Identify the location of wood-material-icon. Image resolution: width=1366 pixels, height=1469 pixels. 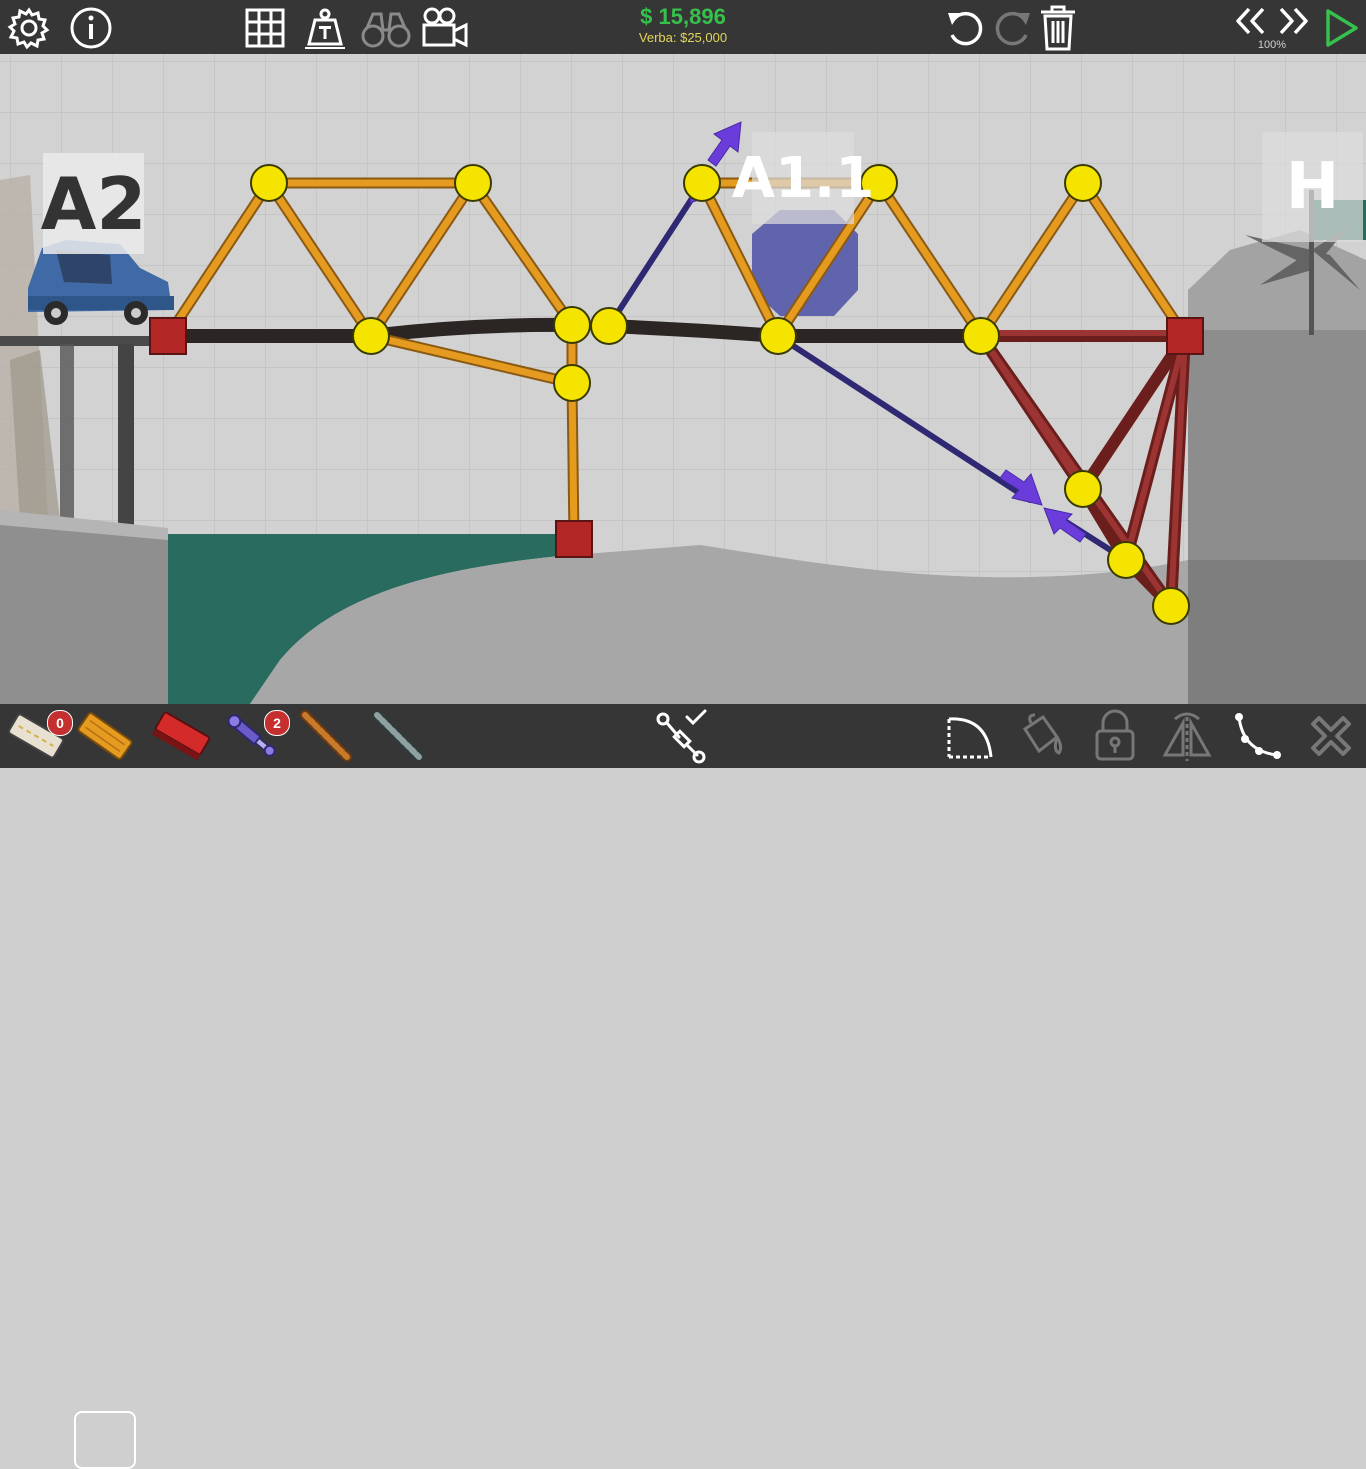
(105, 736).